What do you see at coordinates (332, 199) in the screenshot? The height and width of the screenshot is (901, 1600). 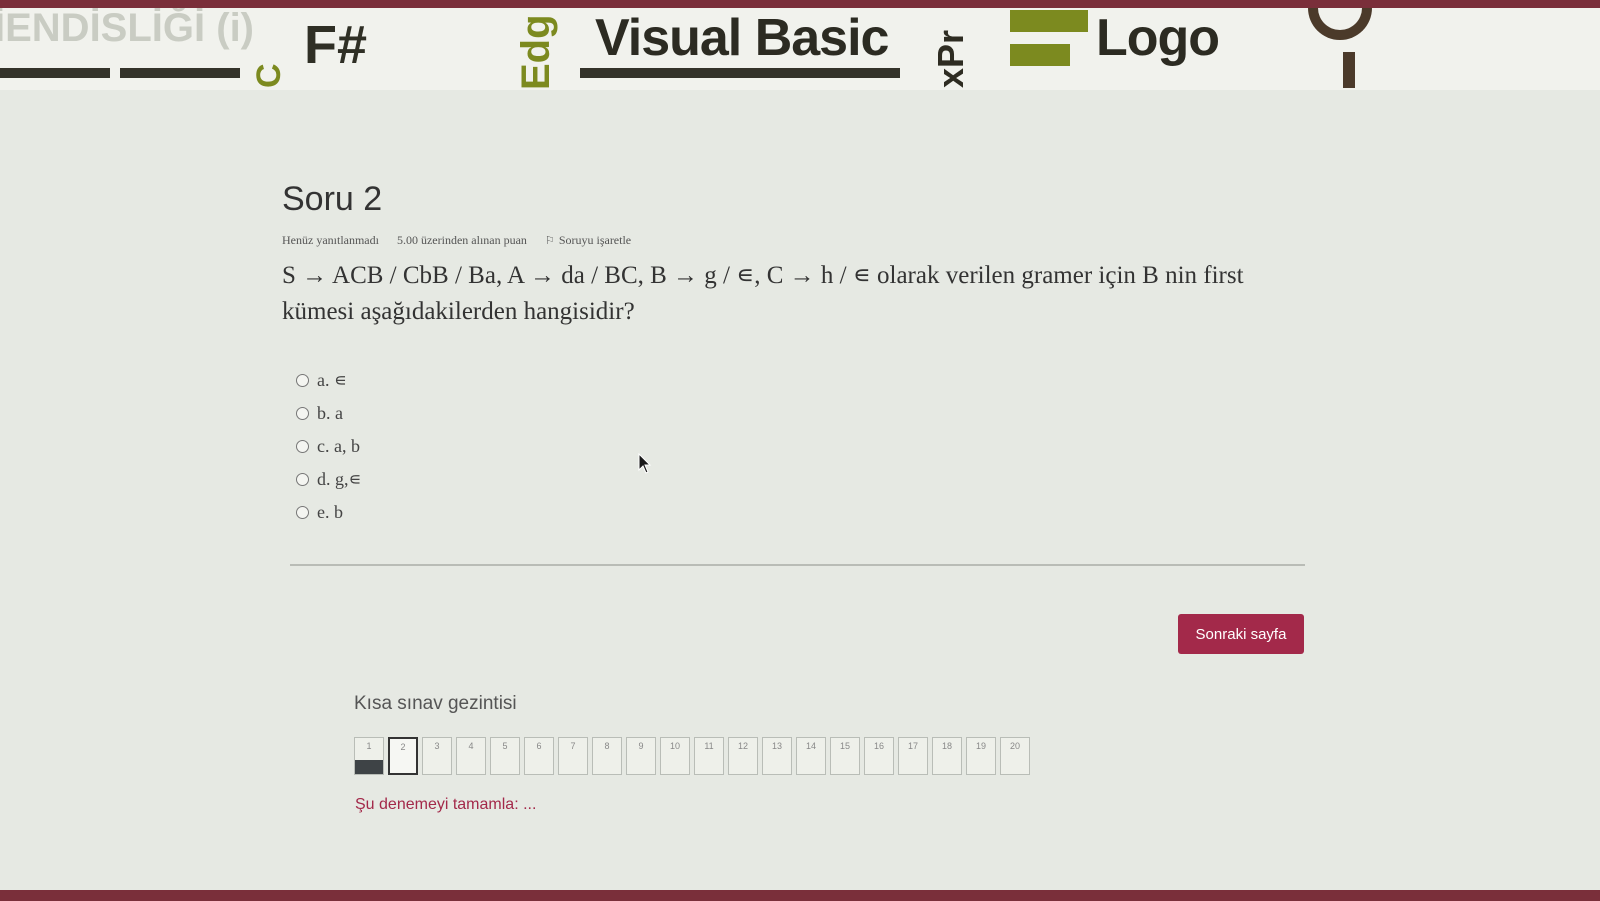 I see `question-title: Soru 2` at bounding box center [332, 199].